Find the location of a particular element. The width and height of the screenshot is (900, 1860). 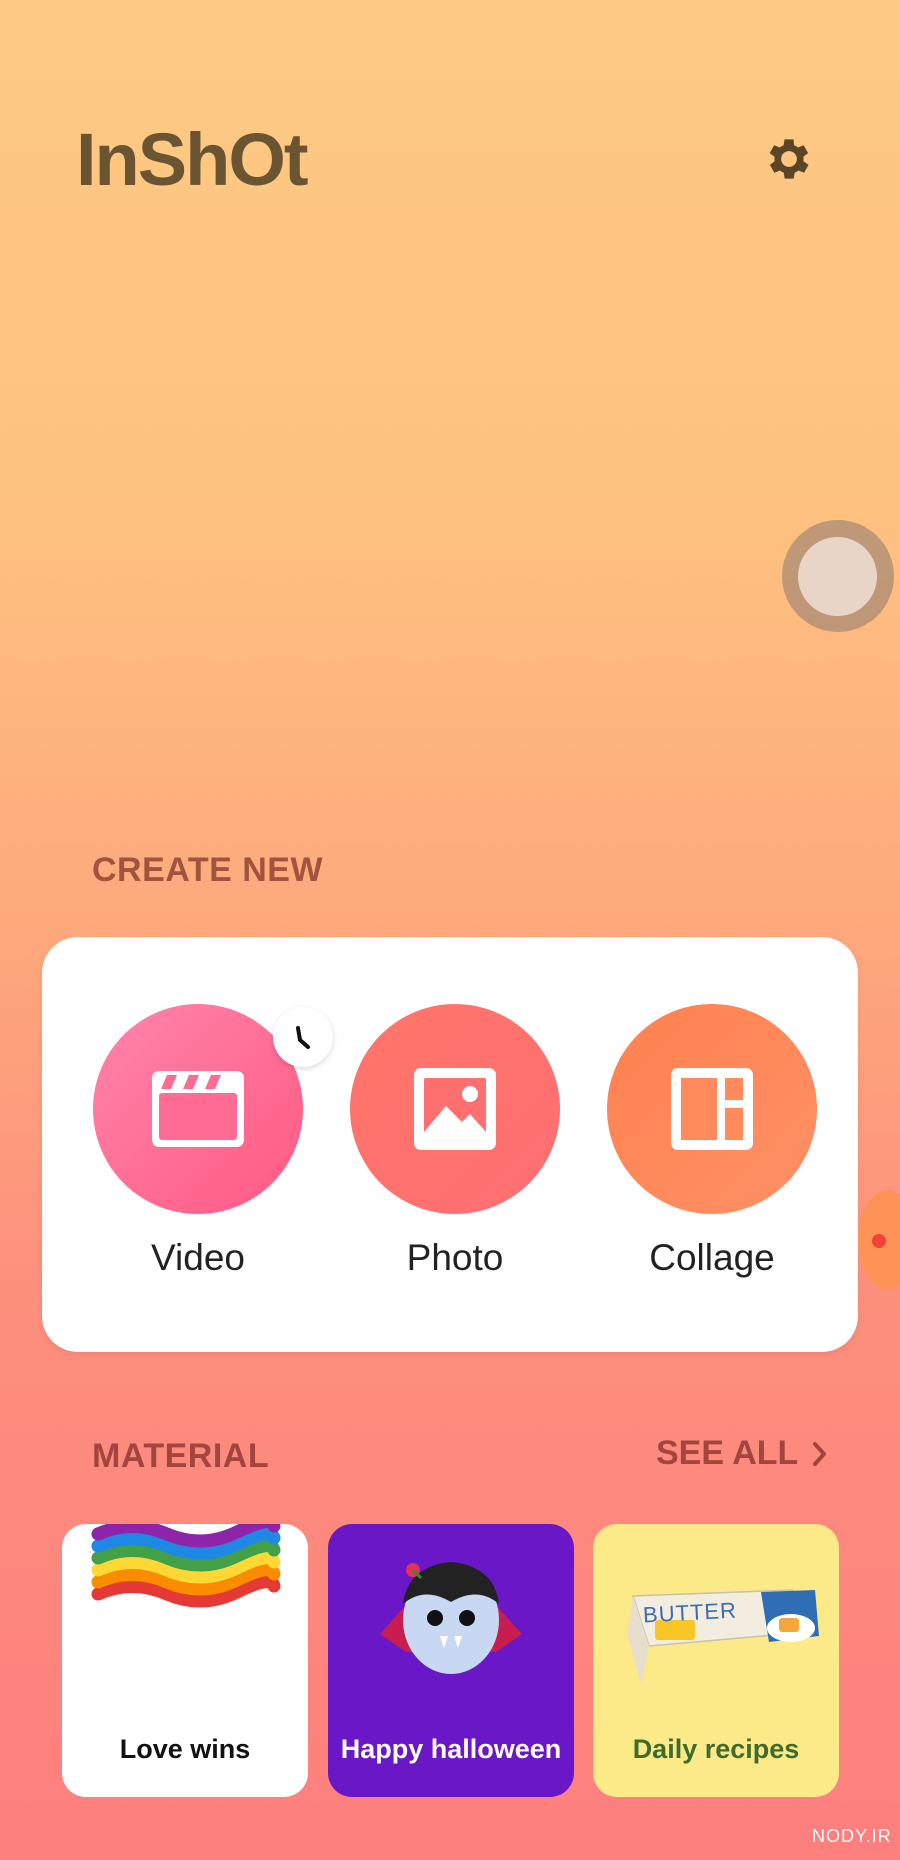

material-tile-label: Happy halloween is located at coordinates (451, 1749).